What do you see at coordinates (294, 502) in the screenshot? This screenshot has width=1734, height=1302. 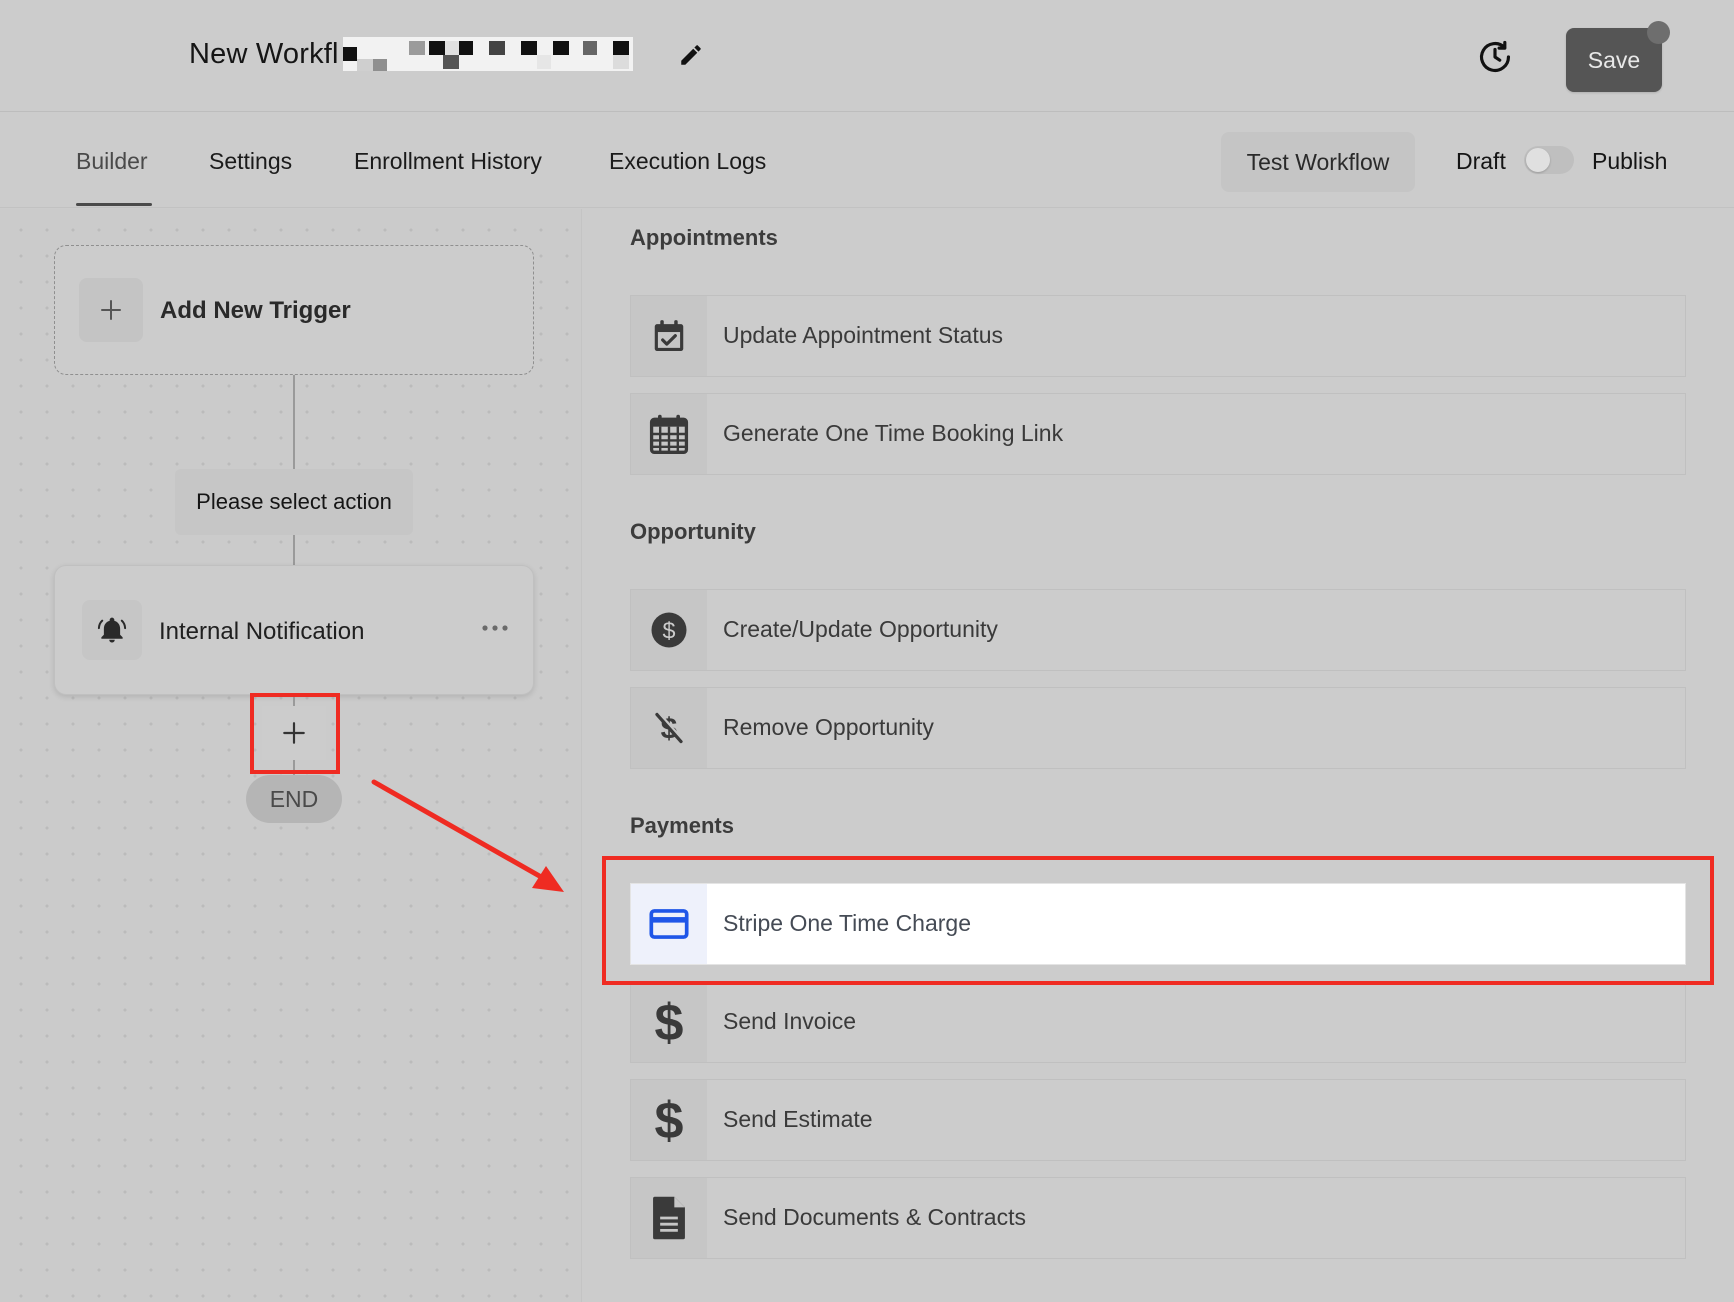 I see `select-action-label: Please select action` at bounding box center [294, 502].